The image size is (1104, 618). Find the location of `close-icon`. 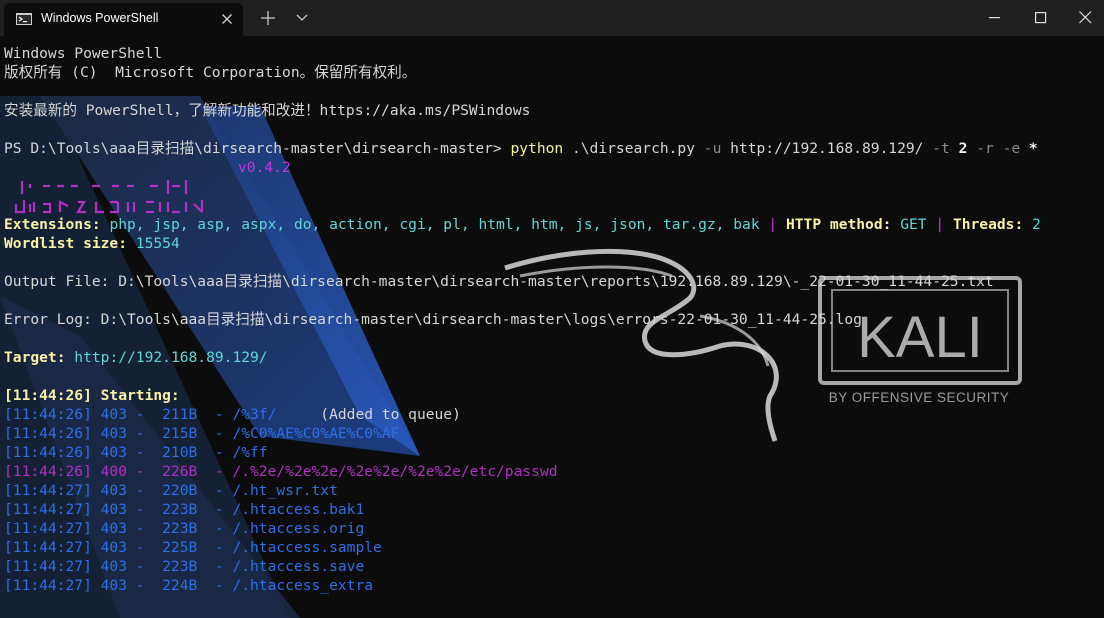

close-icon is located at coordinates (1085, 17).